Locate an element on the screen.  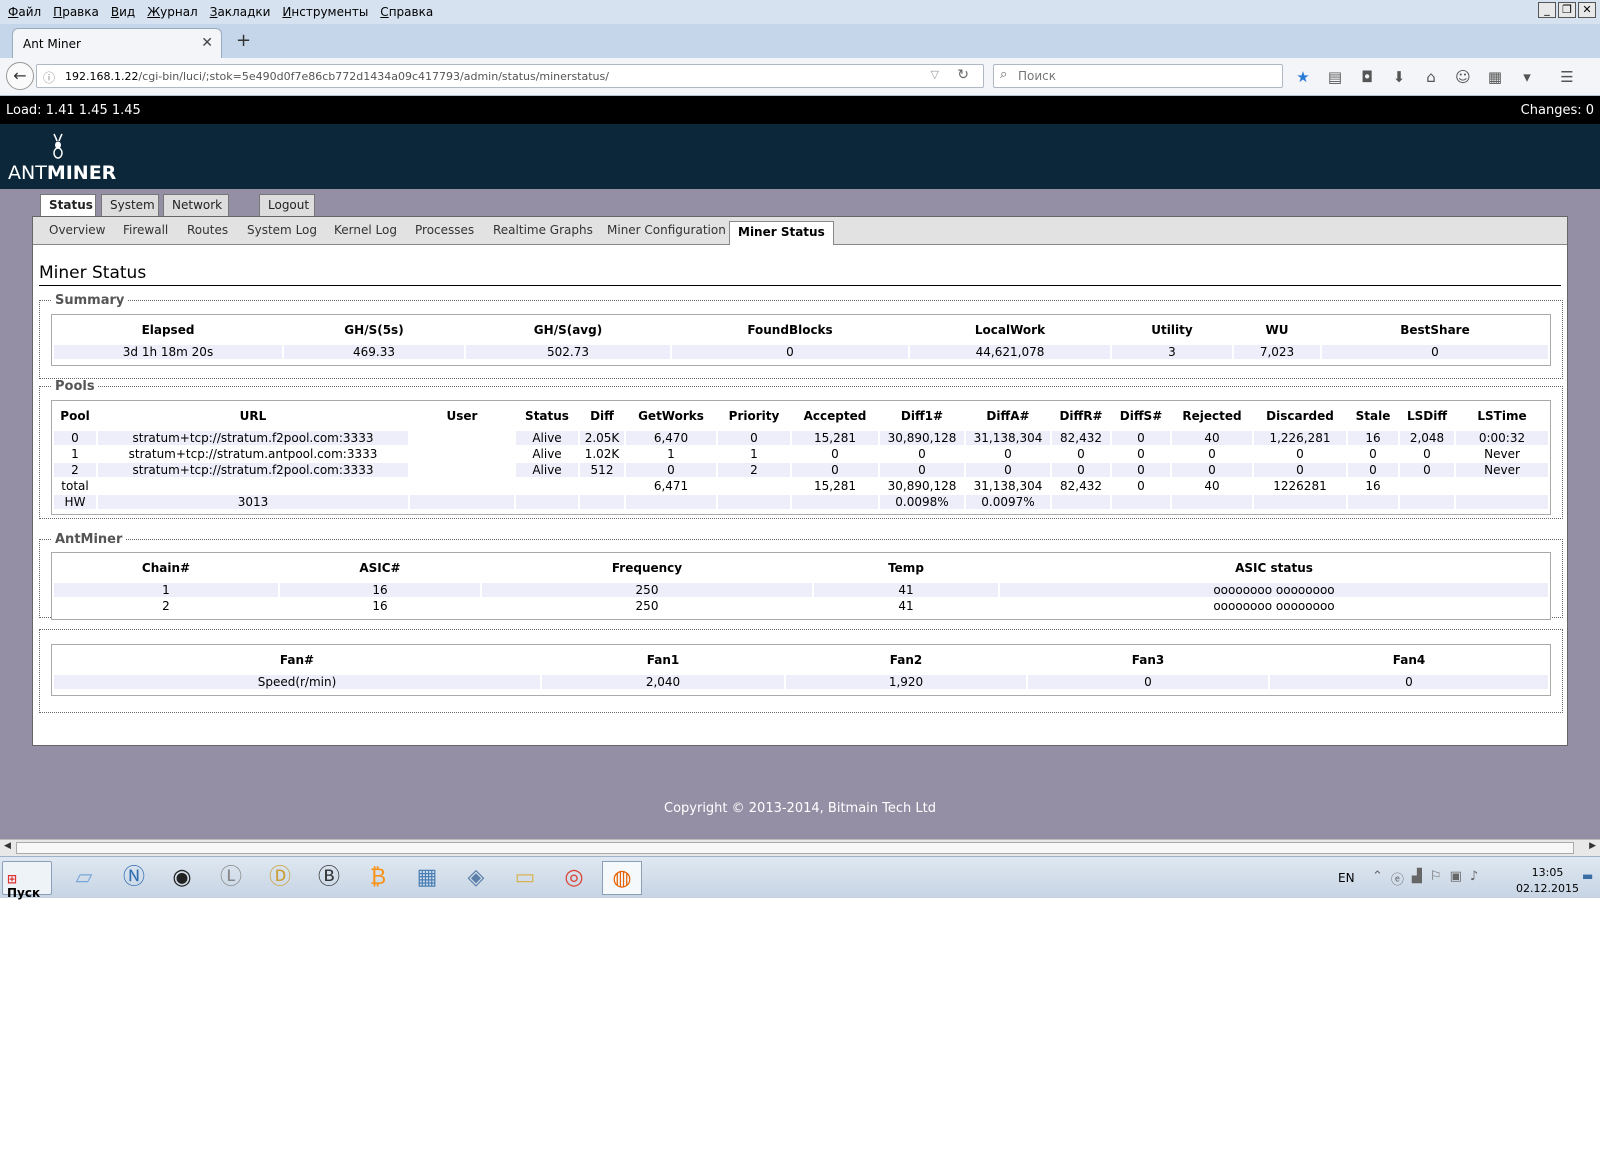
back-icon: ← is located at coordinates (20, 76).